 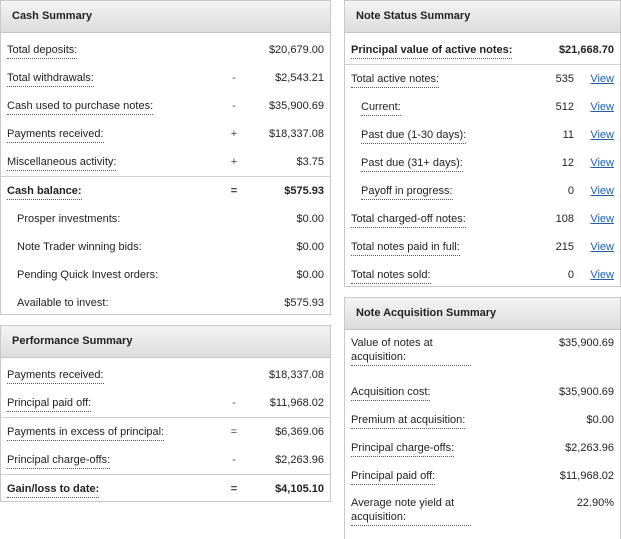 I want to click on acq-principal-paid-off-label: Principal paid off:, so click(x=393, y=477).